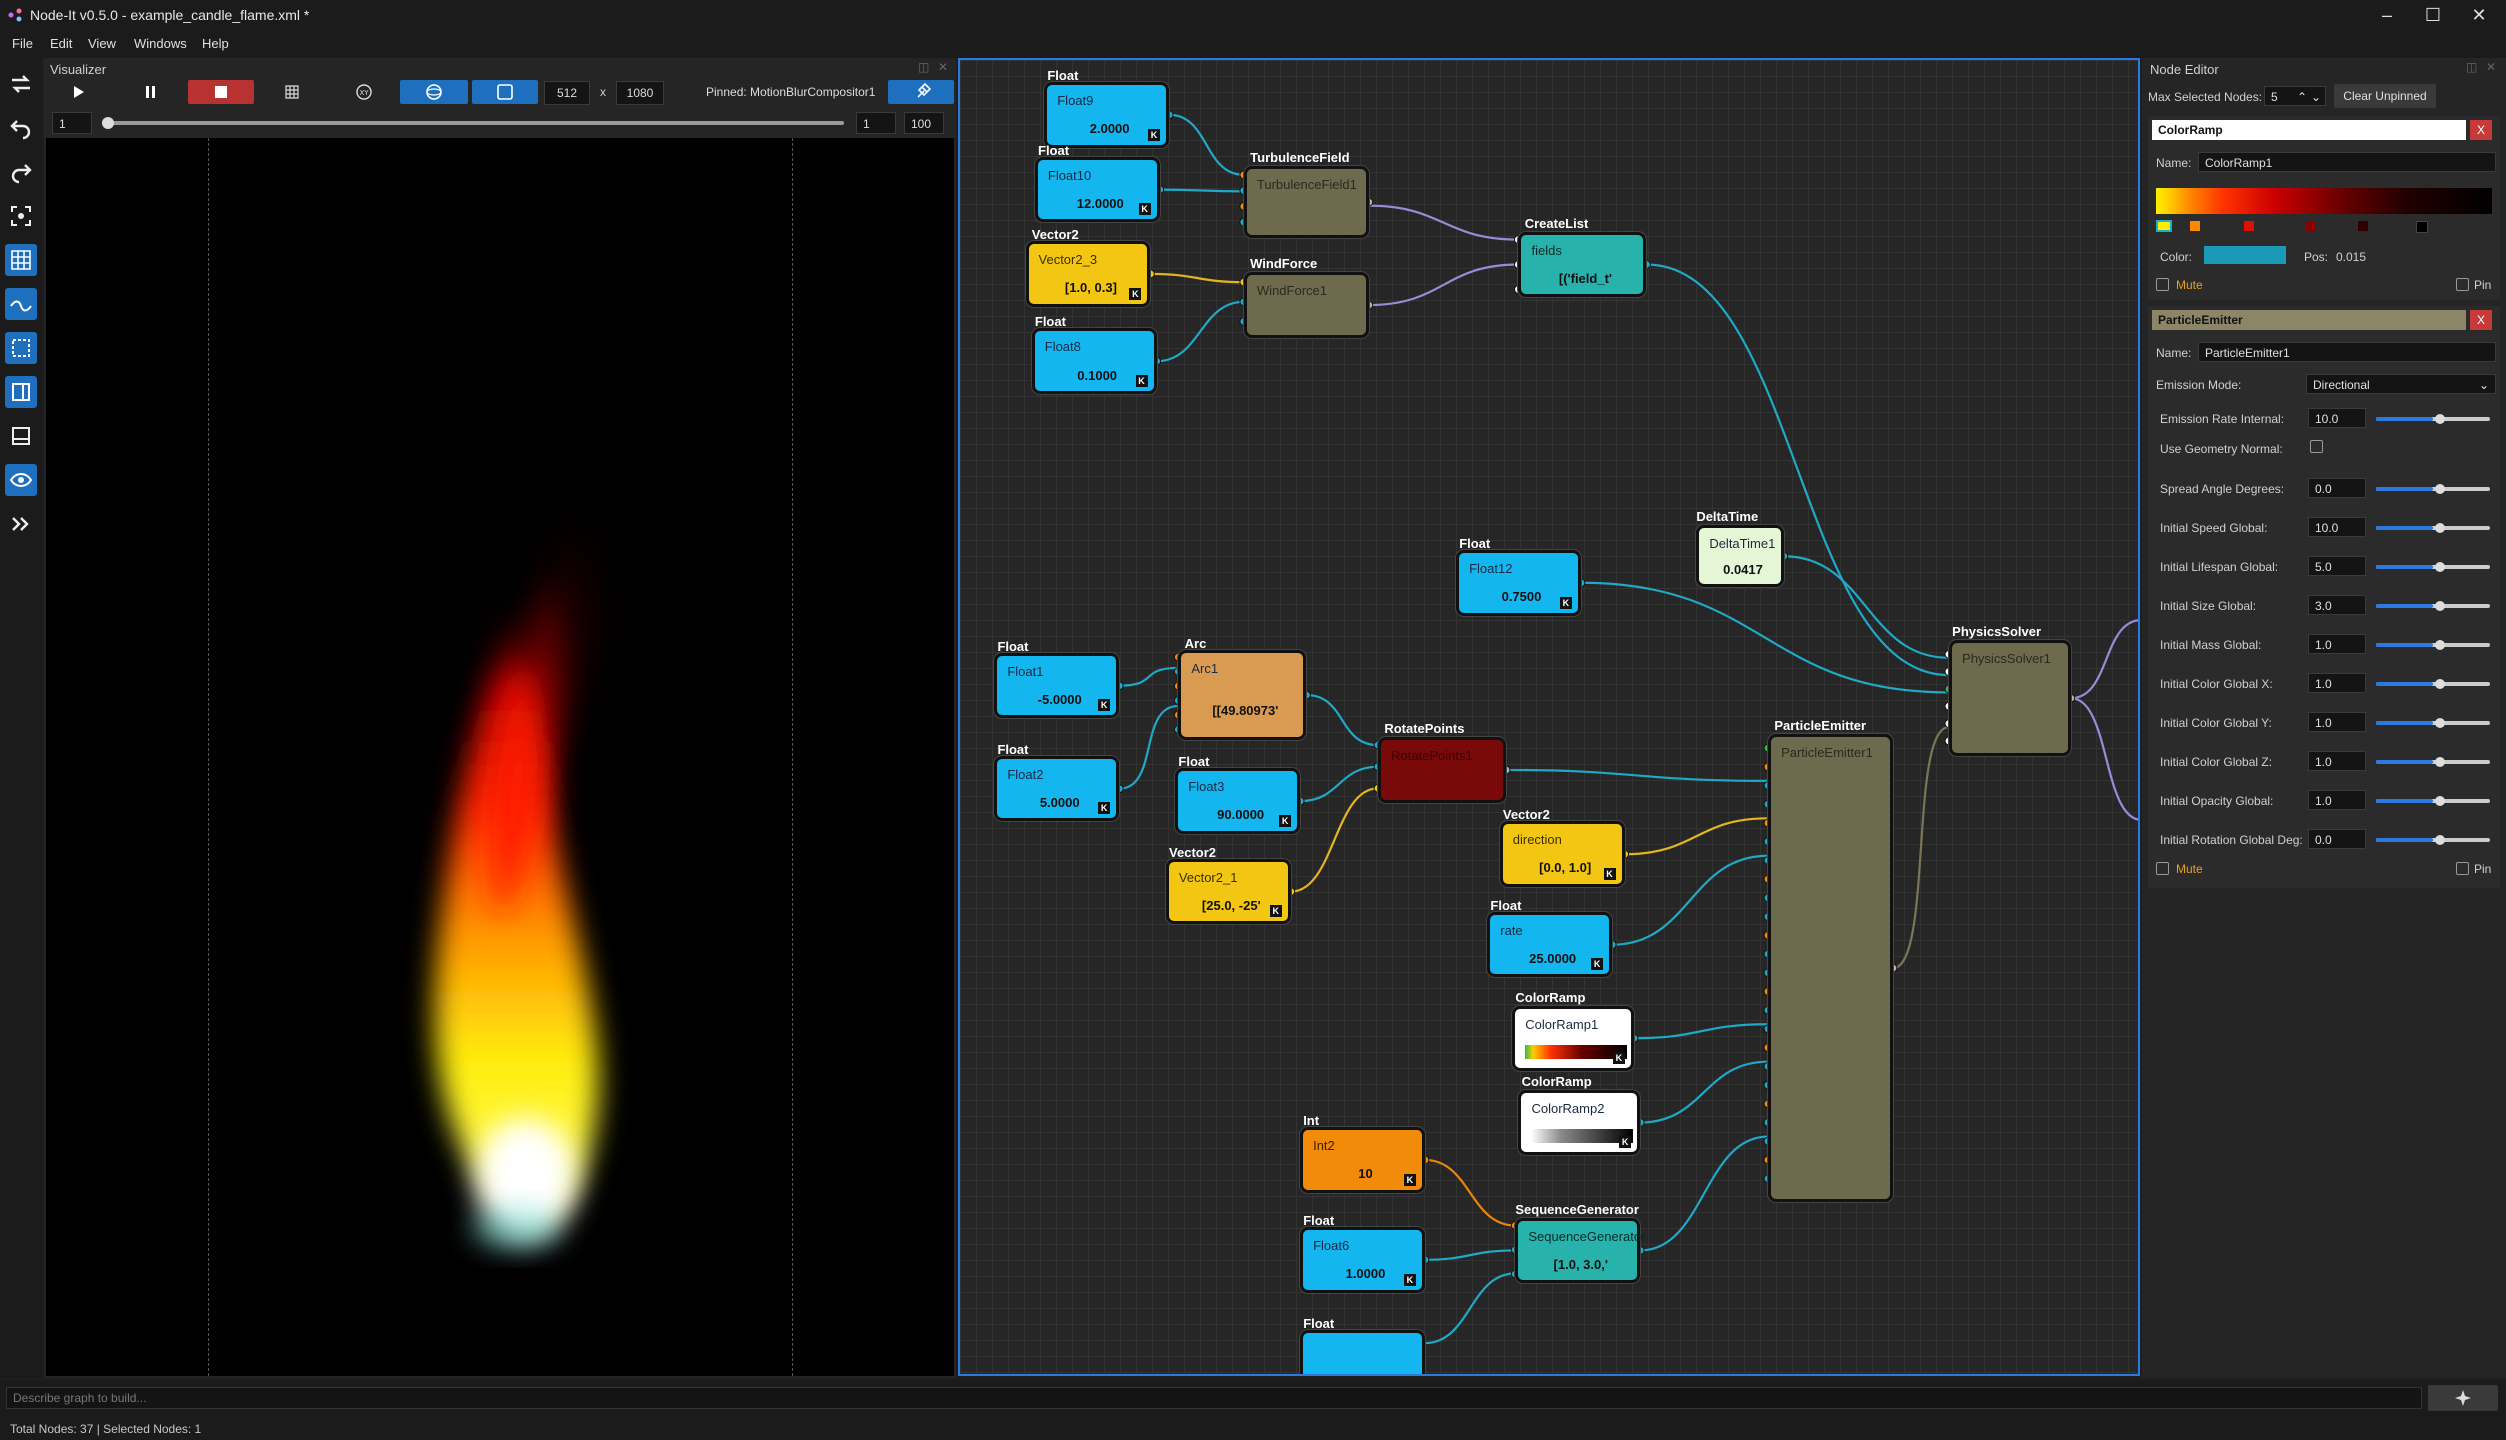 This screenshot has height=1440, width=2506. What do you see at coordinates (2162, 868) in the screenshot?
I see `emitter-mute-checkbox` at bounding box center [2162, 868].